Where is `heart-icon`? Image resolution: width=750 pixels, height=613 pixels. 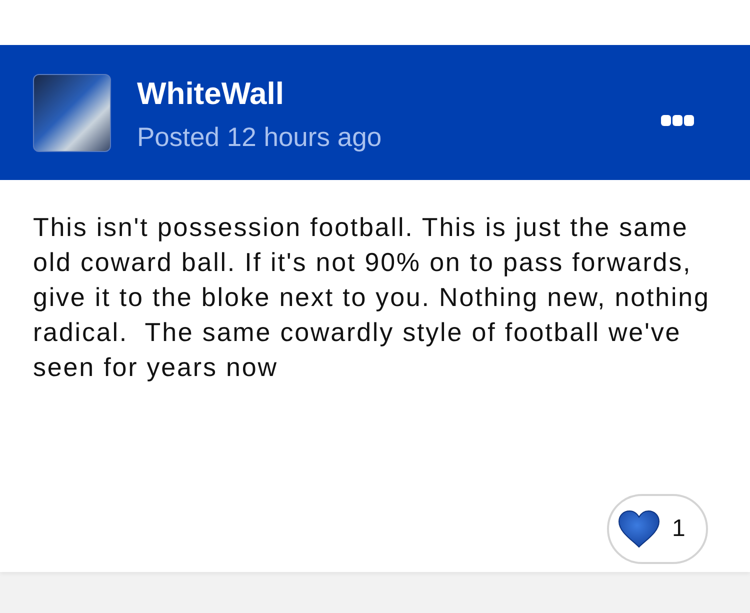 heart-icon is located at coordinates (639, 529).